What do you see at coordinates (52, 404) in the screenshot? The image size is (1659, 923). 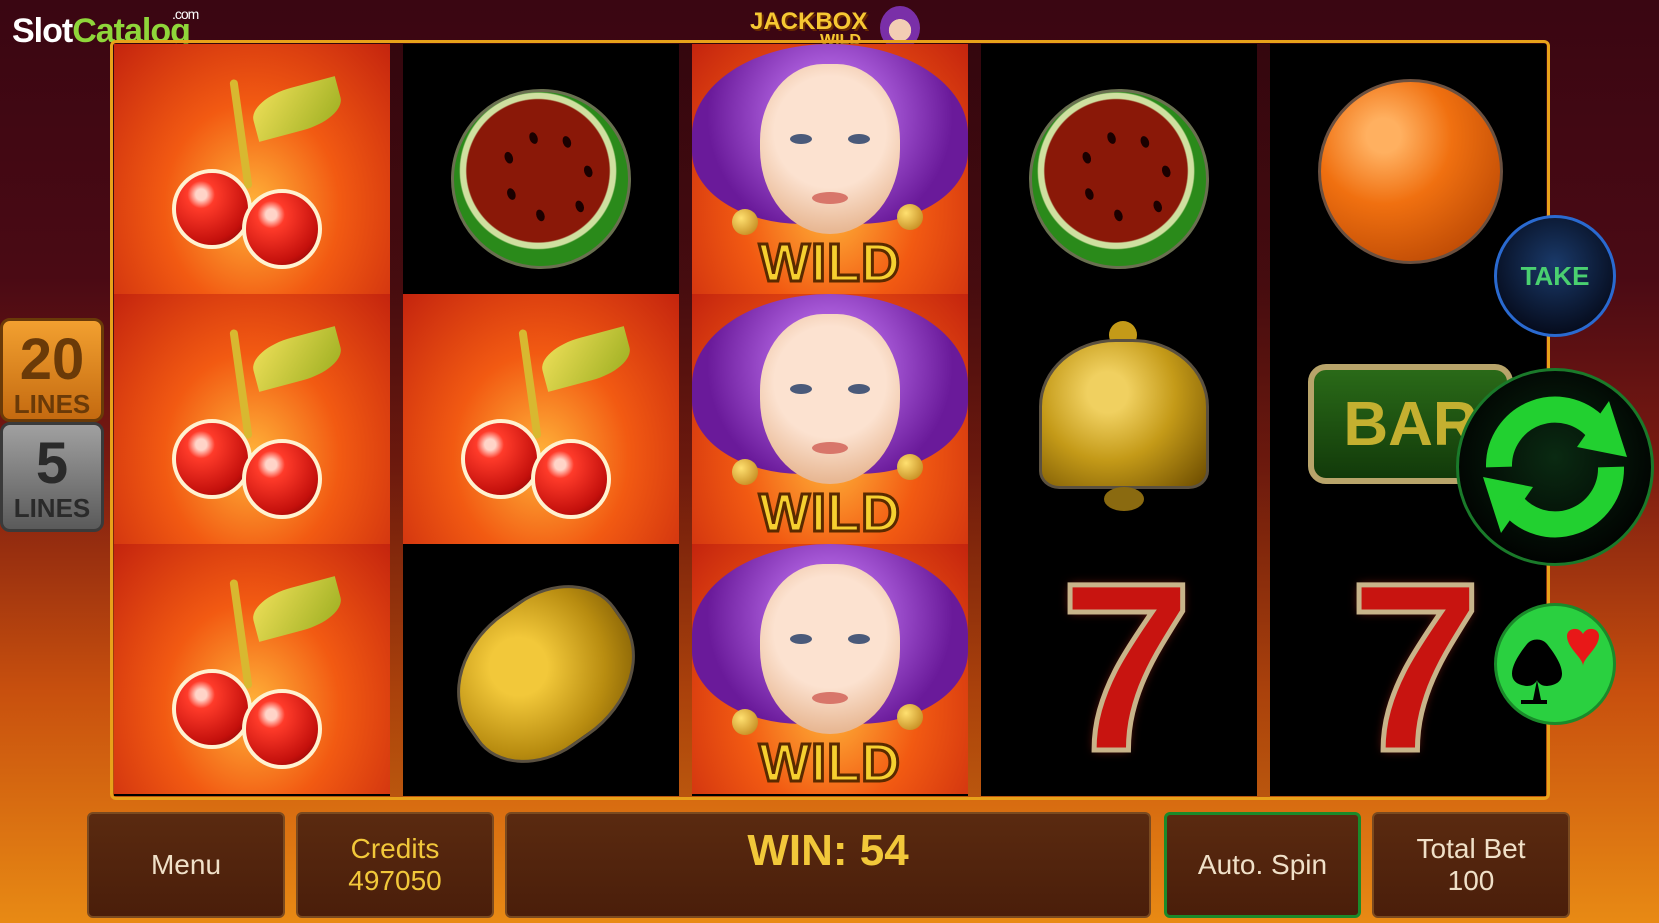 I see `lines-20-label: LINES` at bounding box center [52, 404].